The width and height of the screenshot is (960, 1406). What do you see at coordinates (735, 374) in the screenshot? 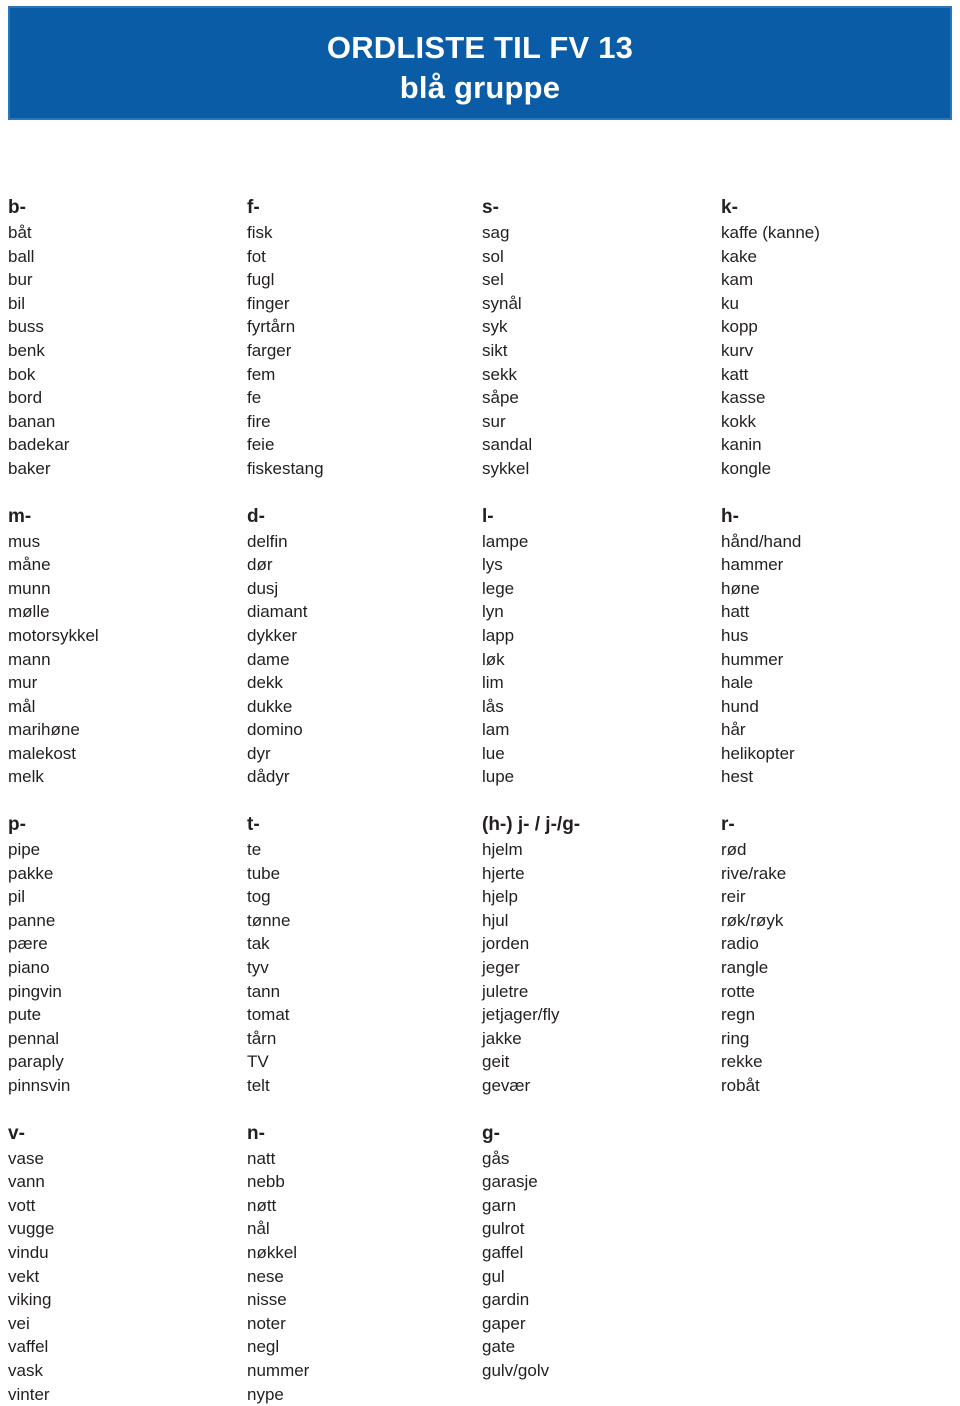
I see `word-item: katt` at bounding box center [735, 374].